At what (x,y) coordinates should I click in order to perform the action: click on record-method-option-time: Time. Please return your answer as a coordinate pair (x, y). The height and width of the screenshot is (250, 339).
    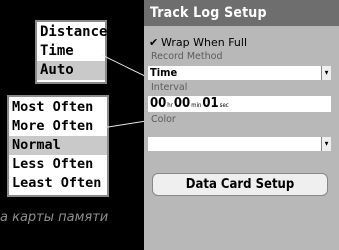
    Looking at the image, I should click on (71, 51).